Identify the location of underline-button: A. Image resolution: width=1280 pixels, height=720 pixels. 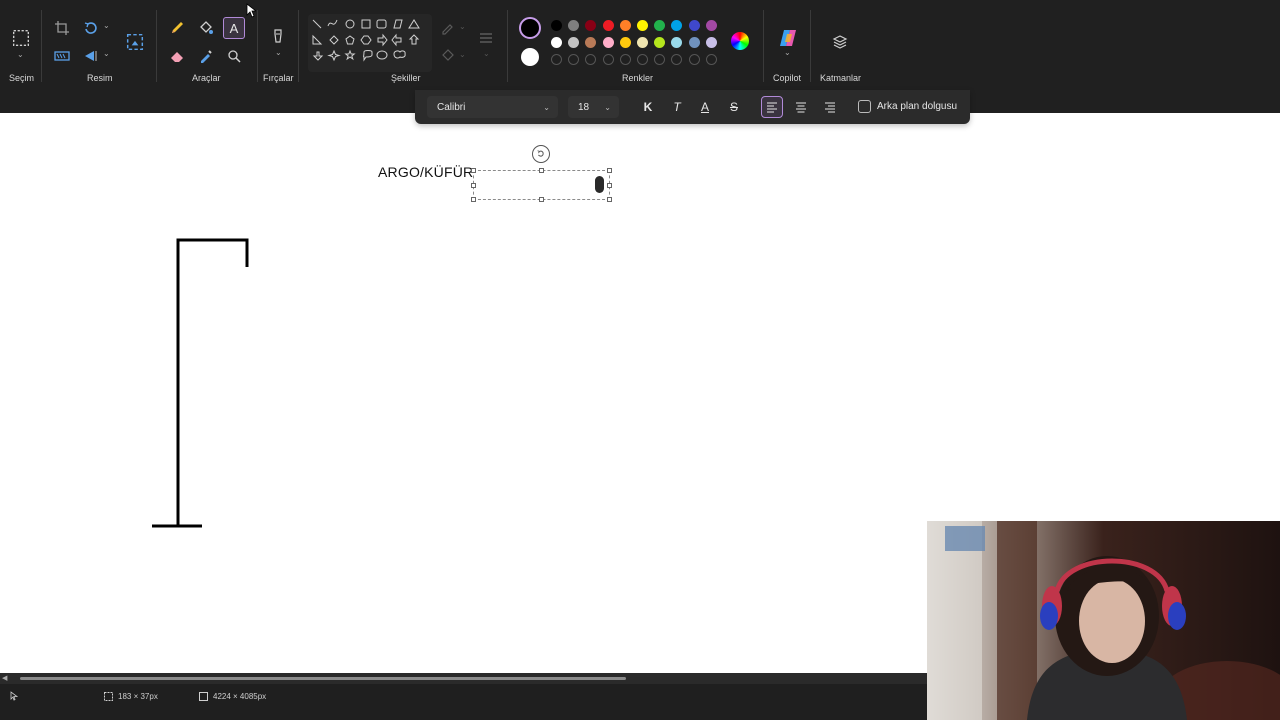
(705, 107).